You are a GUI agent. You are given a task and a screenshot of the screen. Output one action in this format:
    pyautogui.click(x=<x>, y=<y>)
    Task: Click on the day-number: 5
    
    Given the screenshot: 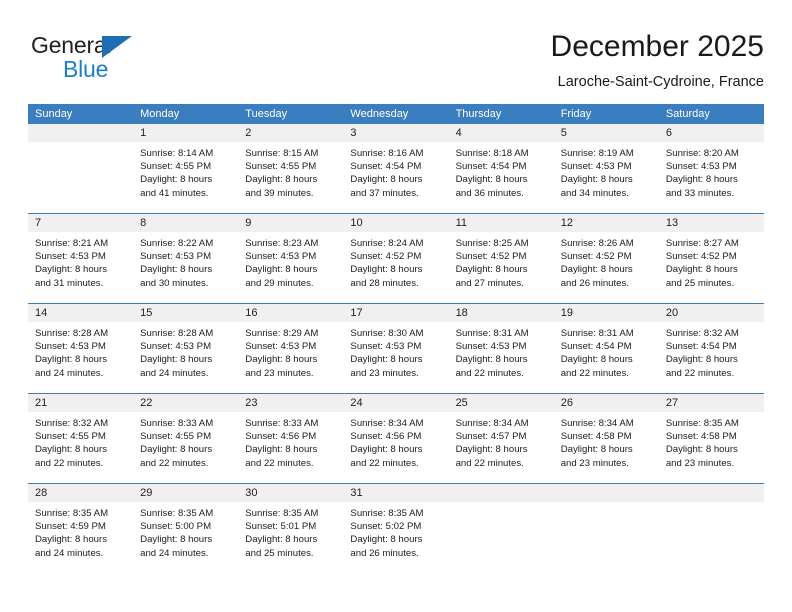 What is the action you would take?
    pyautogui.click(x=606, y=133)
    